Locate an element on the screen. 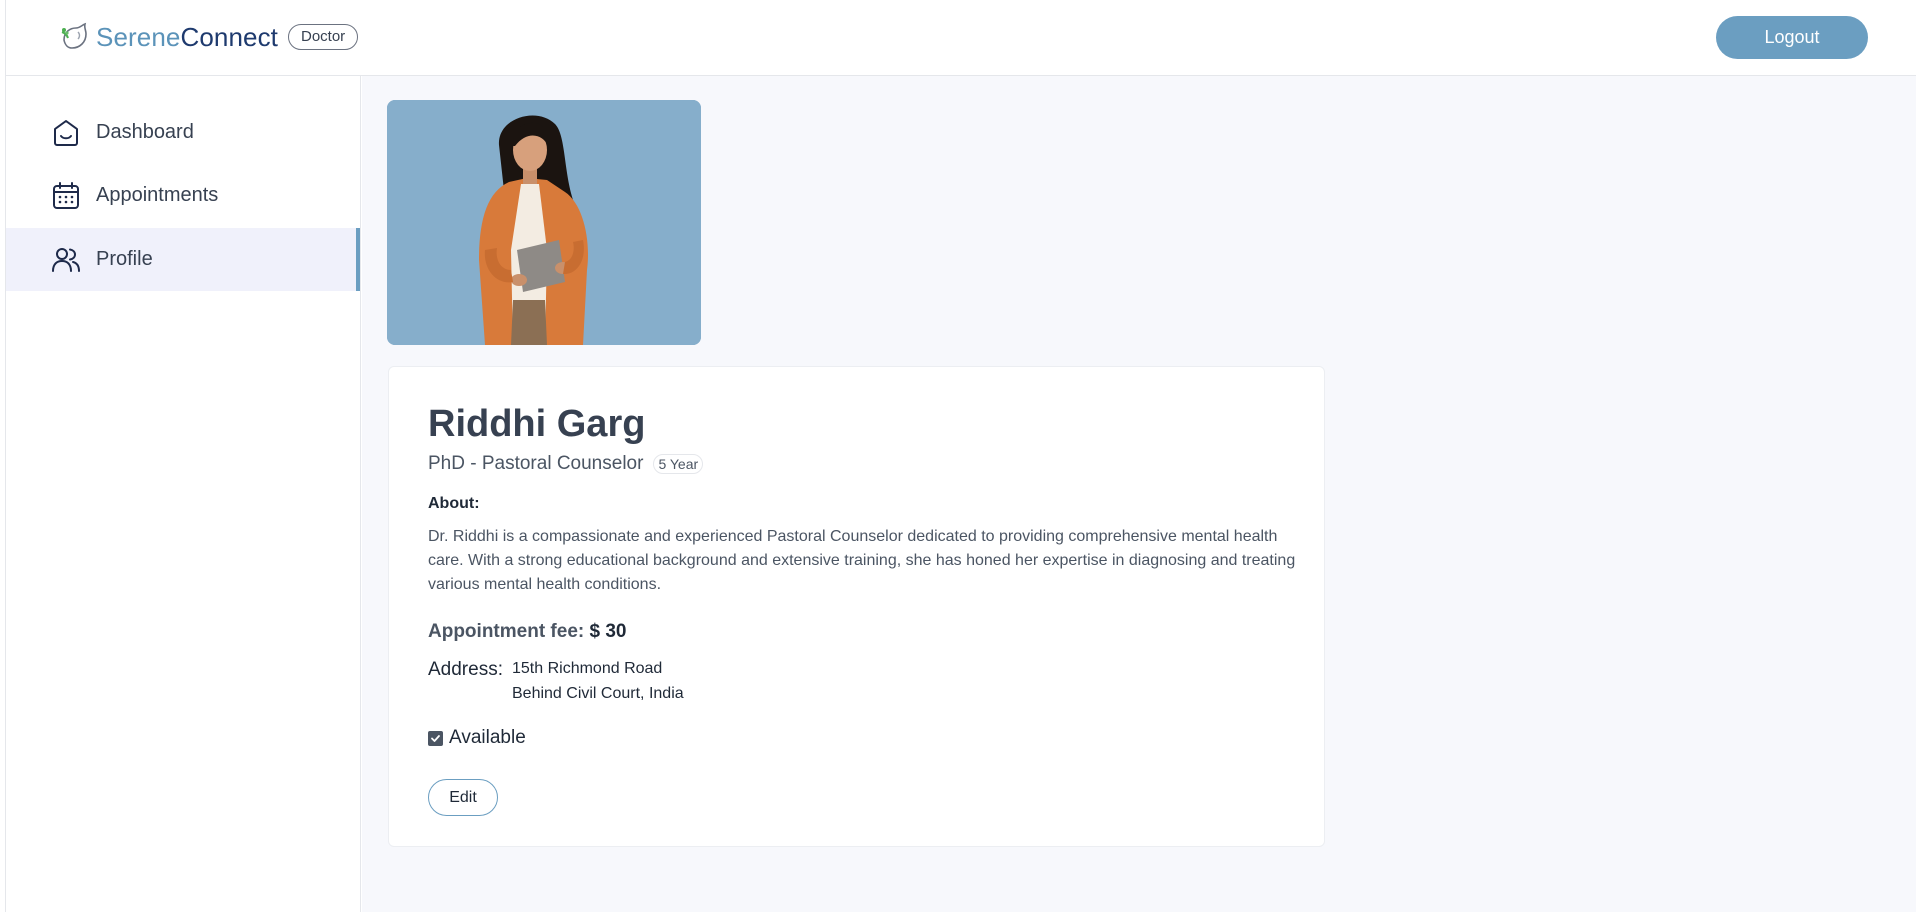 This screenshot has width=1916, height=912. sidebar-item-dashboard: Dashboard is located at coordinates (183, 132).